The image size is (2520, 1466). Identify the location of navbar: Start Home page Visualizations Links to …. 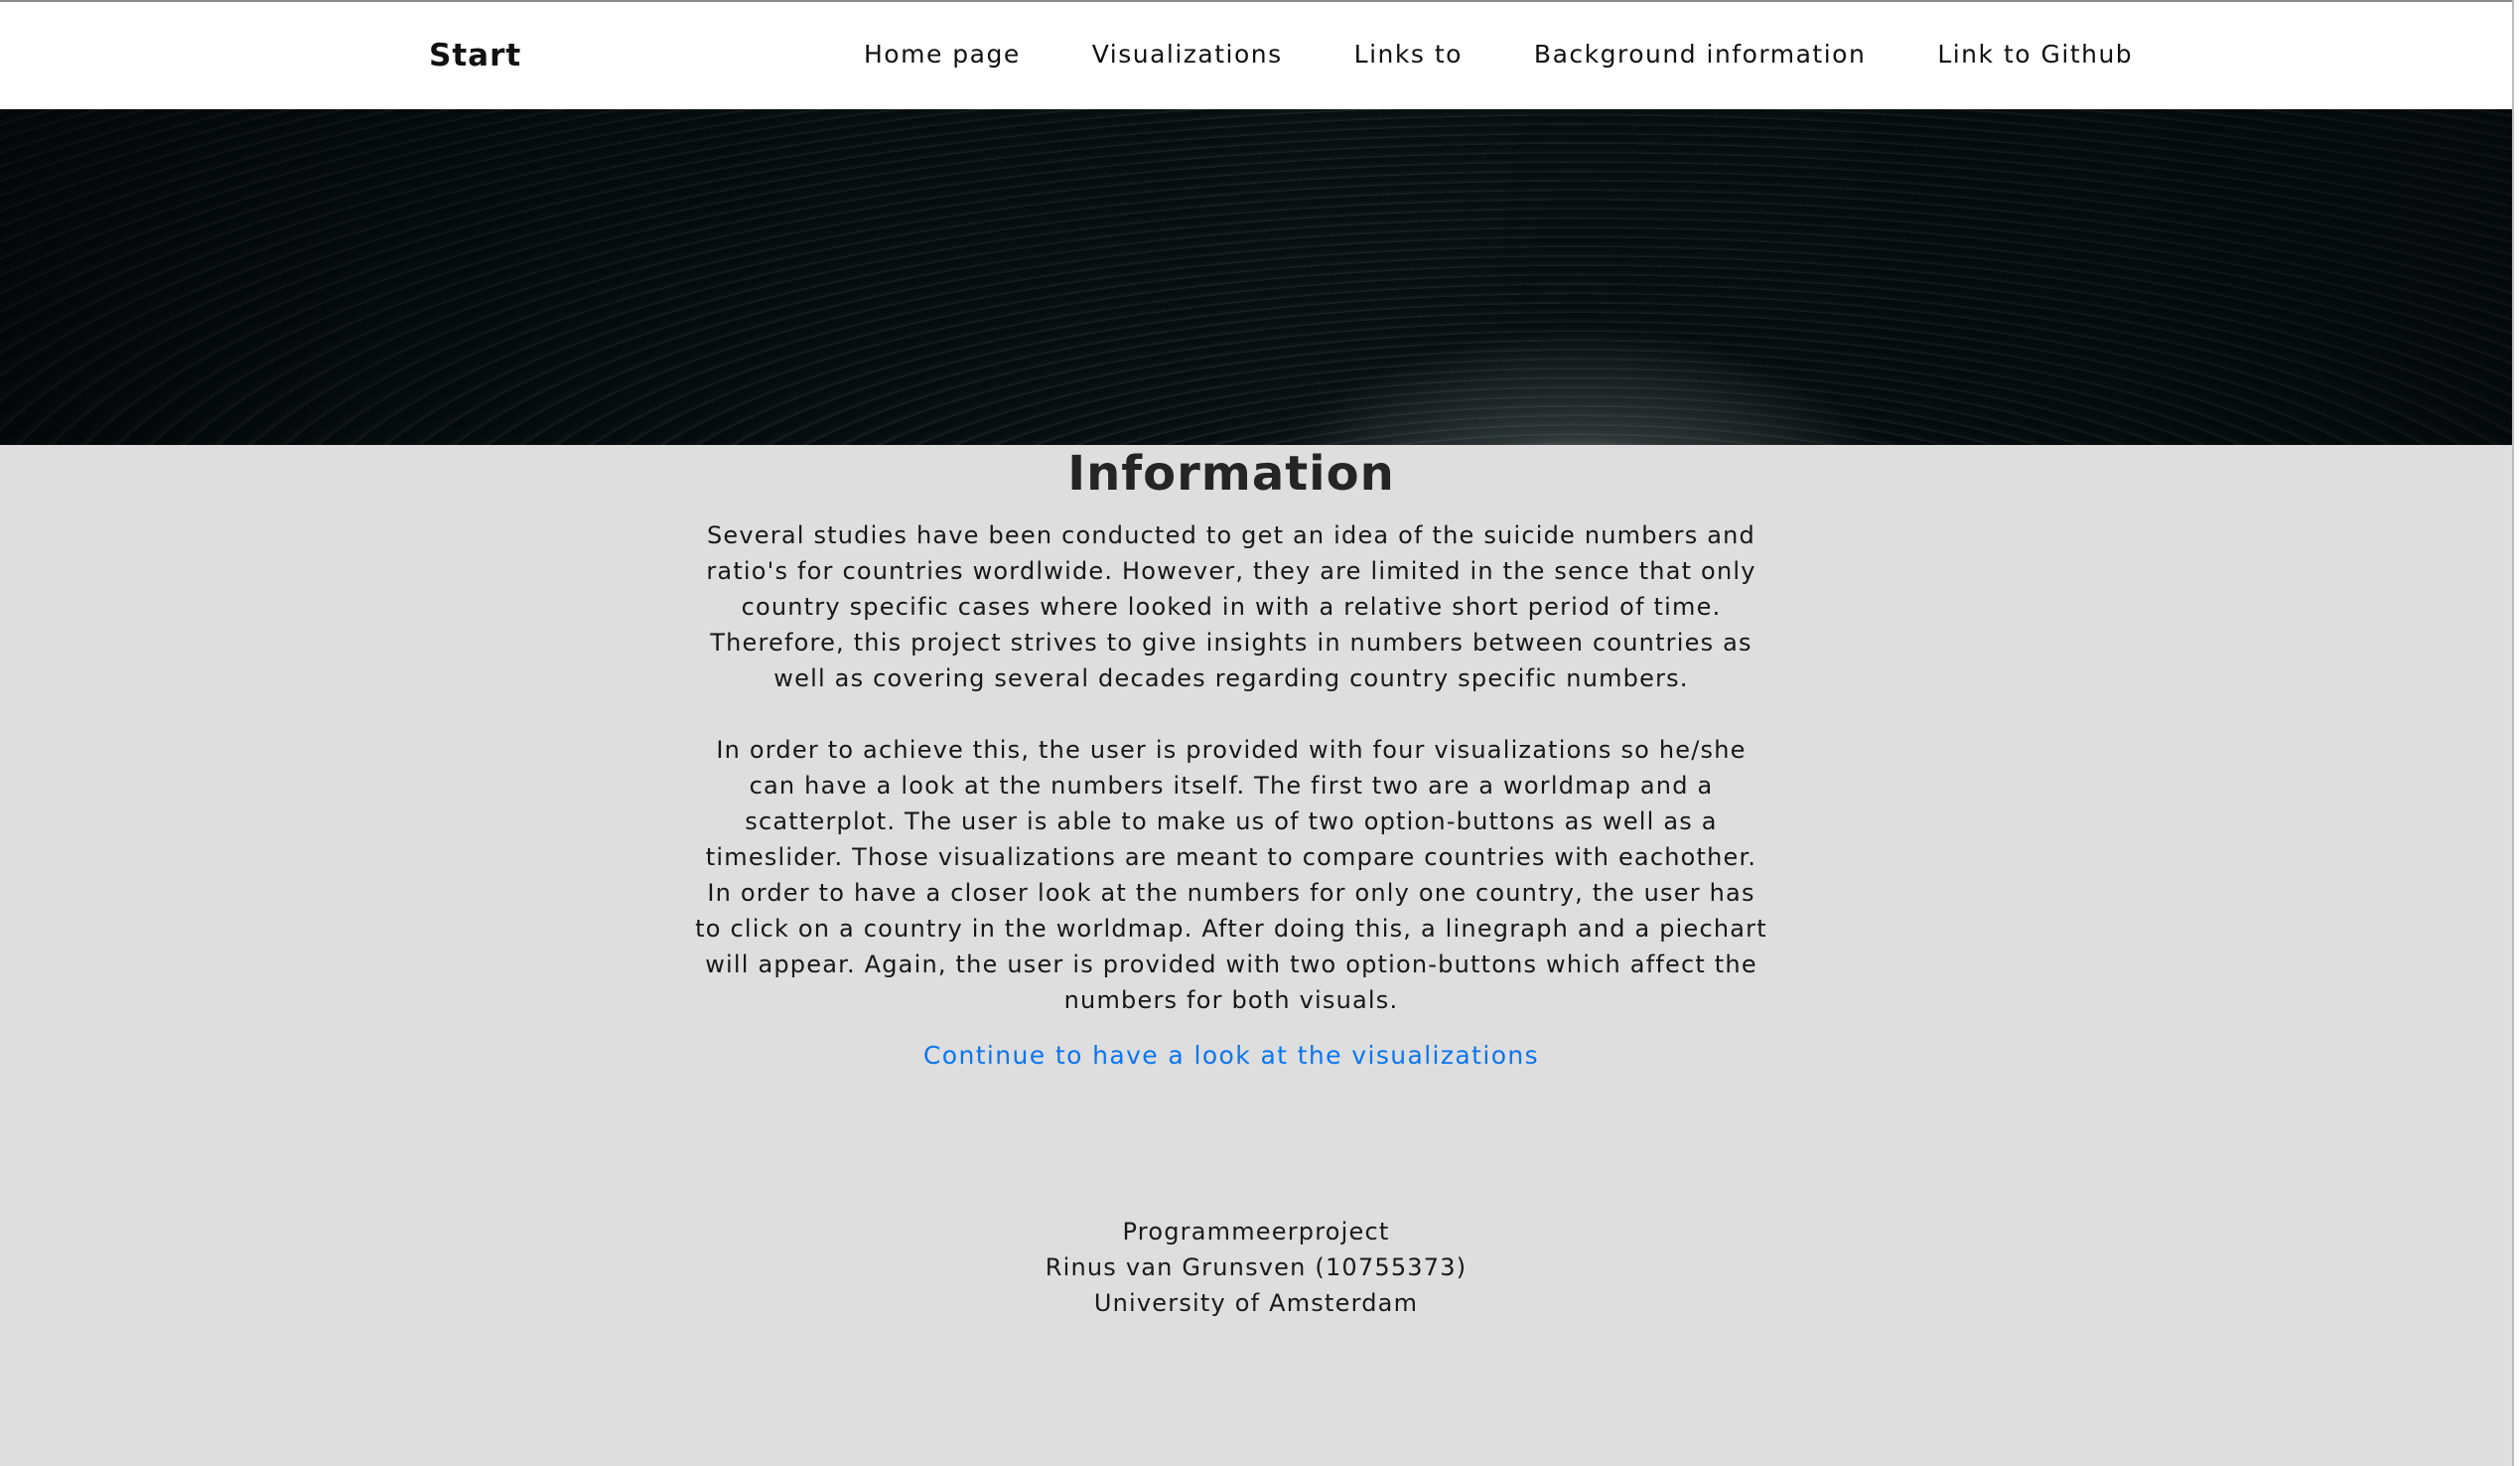
(1256, 55).